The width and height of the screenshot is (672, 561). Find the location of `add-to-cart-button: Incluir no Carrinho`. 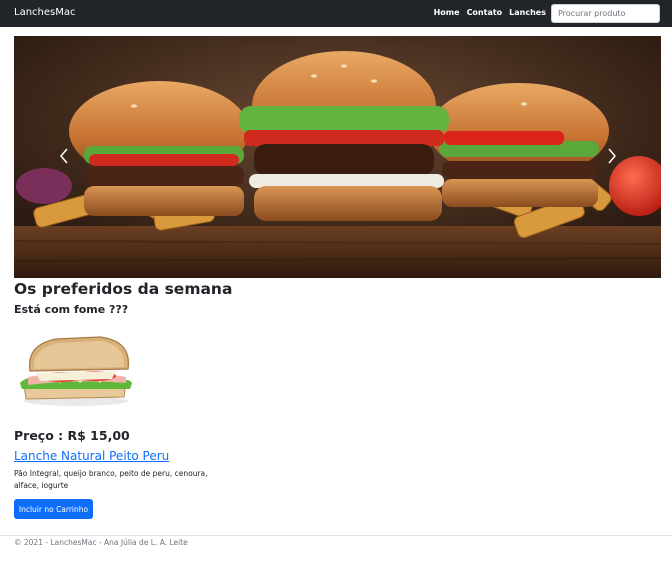

add-to-cart-button: Incluir no Carrinho is located at coordinates (53, 509).